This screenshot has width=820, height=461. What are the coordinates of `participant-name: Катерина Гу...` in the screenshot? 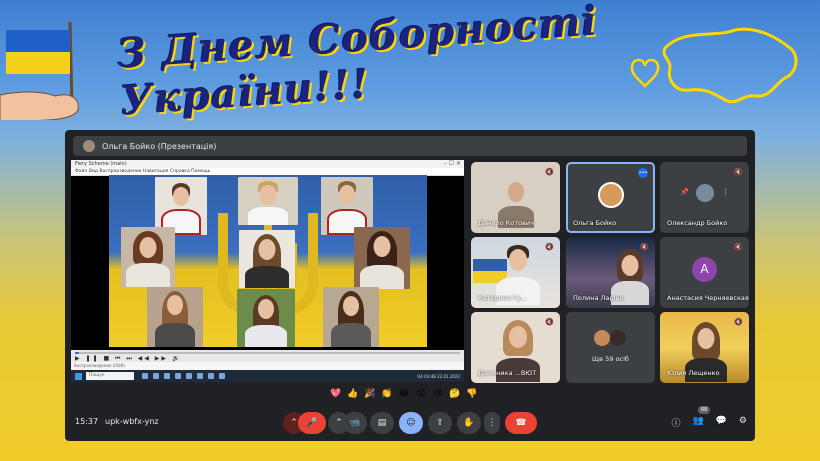 It's located at (503, 298).